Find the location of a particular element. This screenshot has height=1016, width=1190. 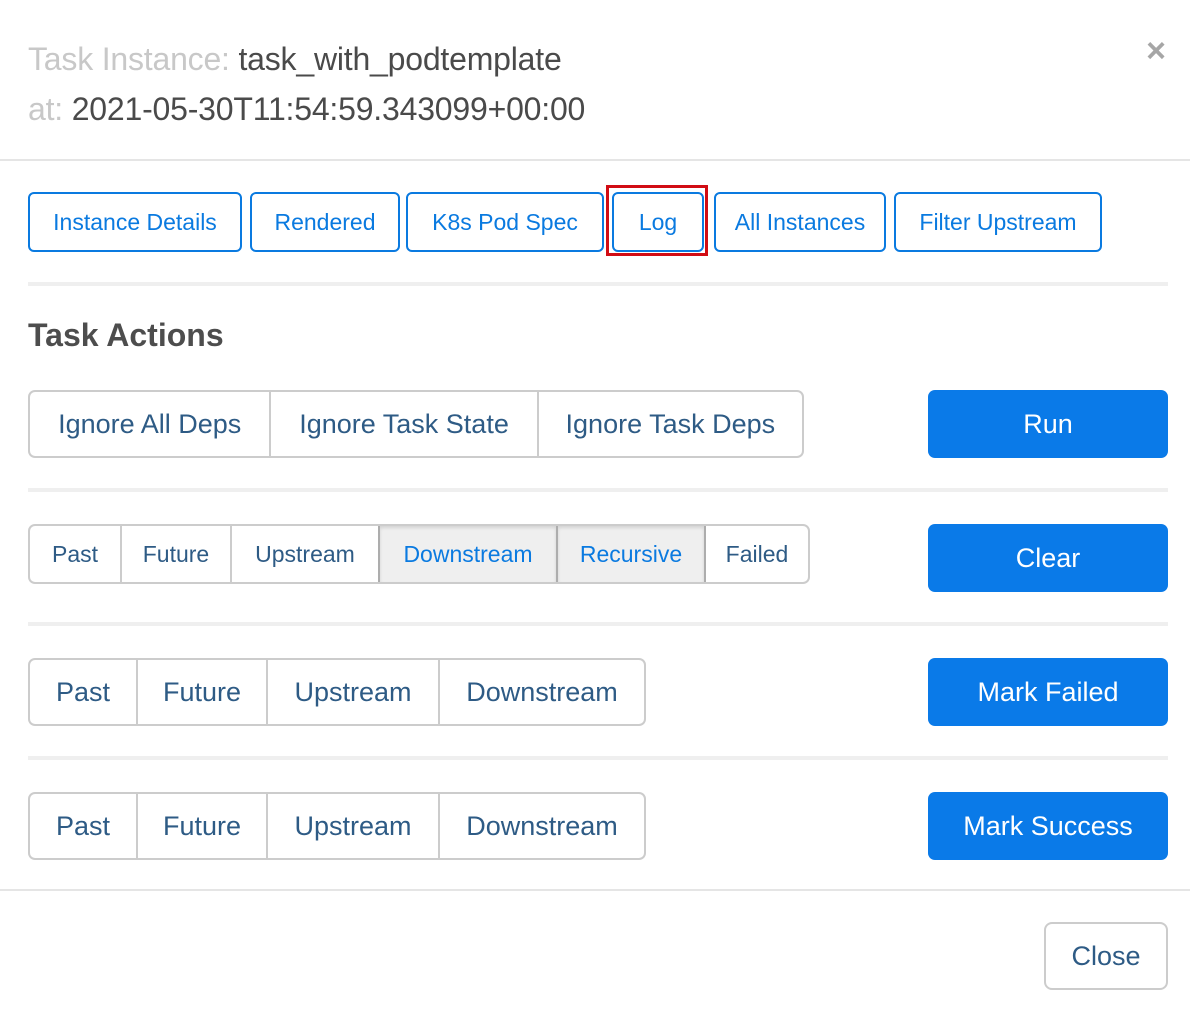

task-id: task_with_podtemplate is located at coordinates (400, 59).